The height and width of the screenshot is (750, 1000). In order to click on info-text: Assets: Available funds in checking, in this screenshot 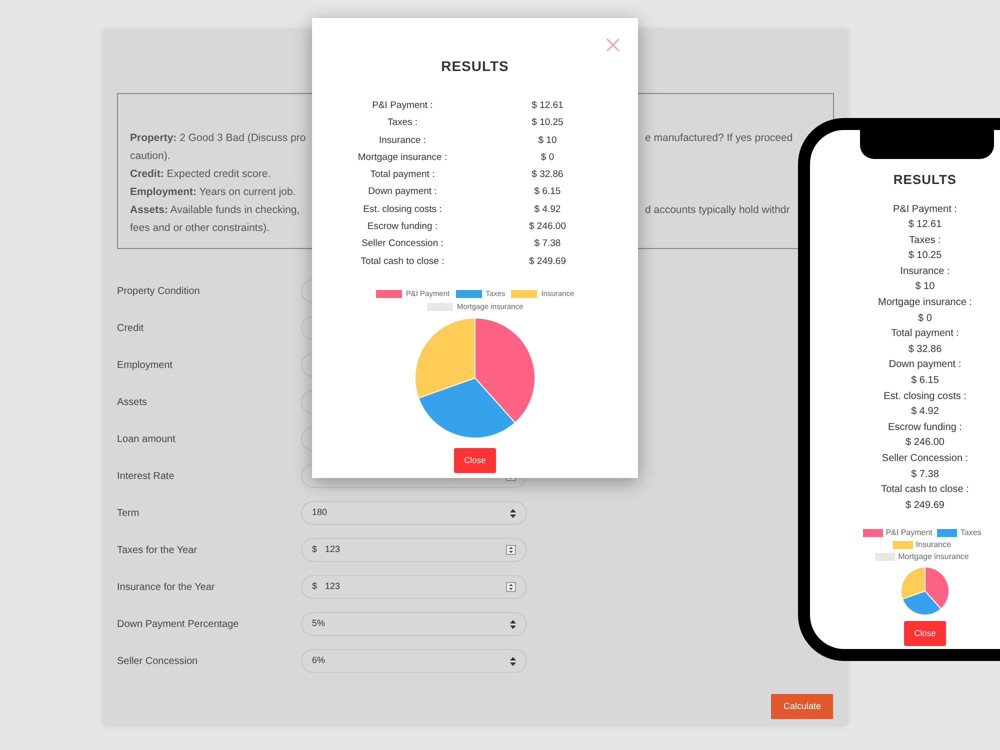, I will do `click(215, 210)`.